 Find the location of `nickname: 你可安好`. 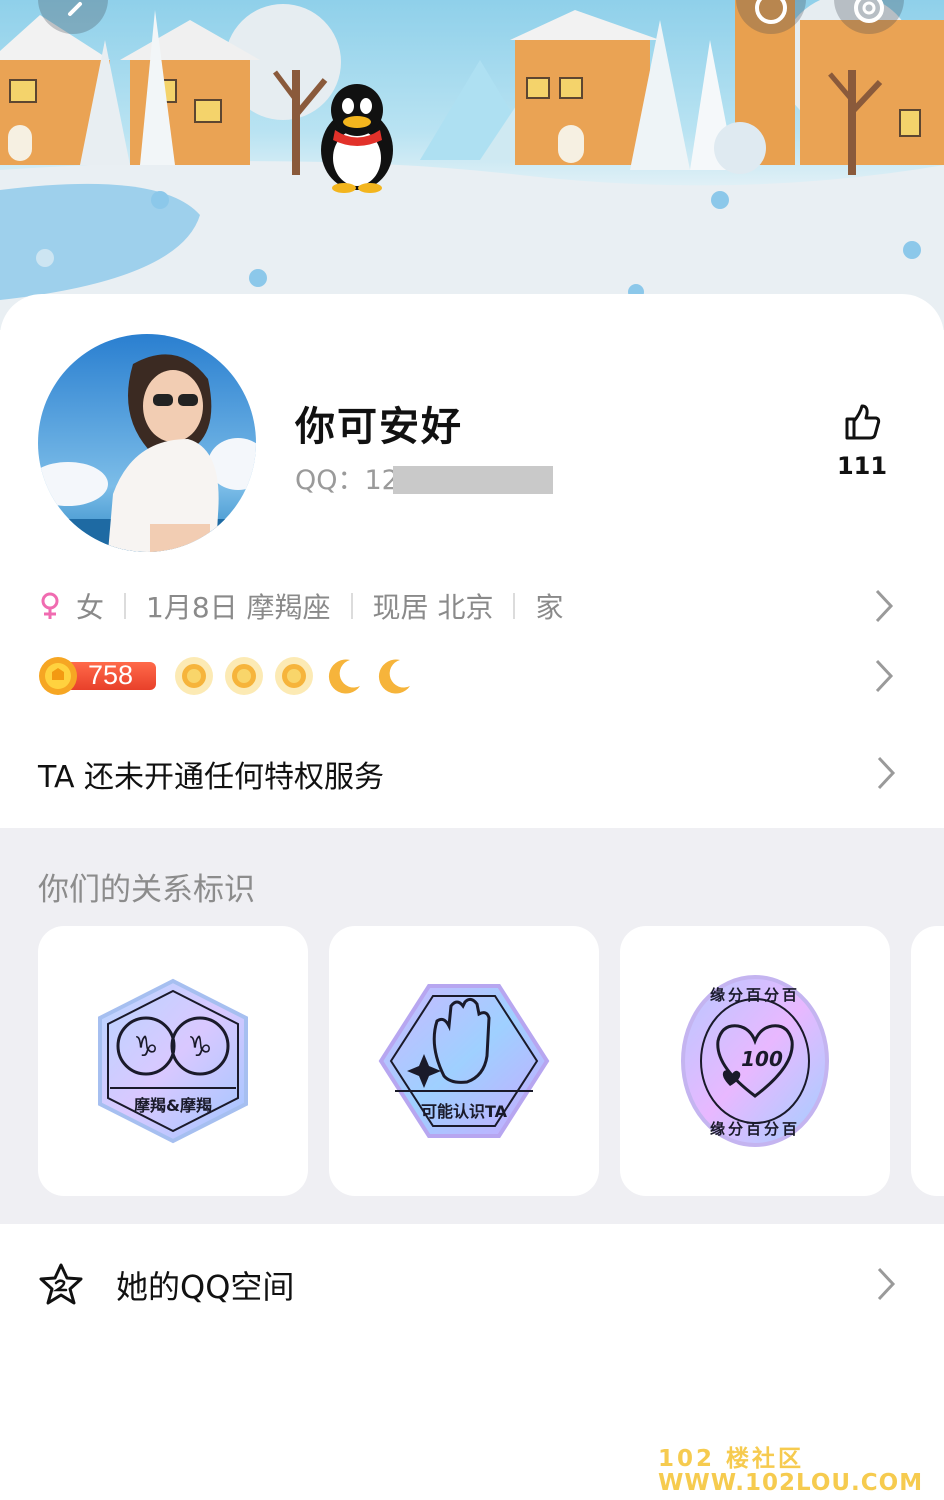

nickname: 你可安好 is located at coordinates (379, 427).